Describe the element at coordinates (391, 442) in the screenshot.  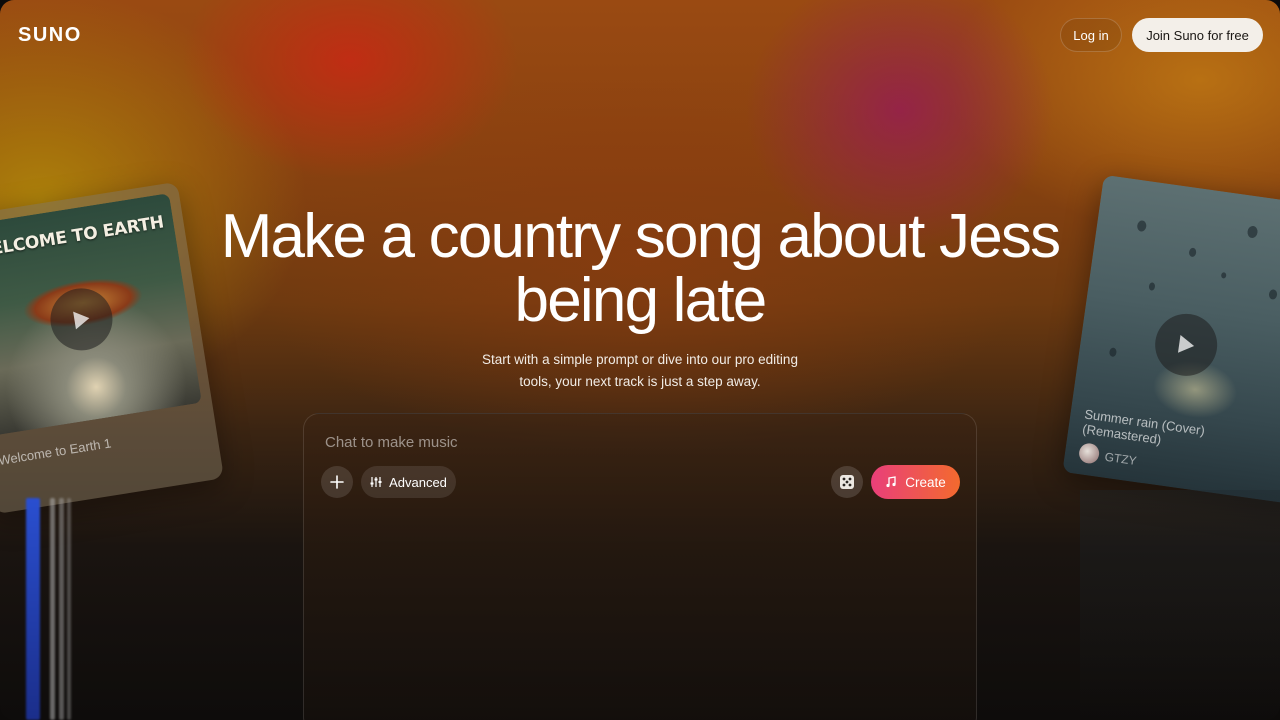
I see `chat-input: Chat to make music` at that location.